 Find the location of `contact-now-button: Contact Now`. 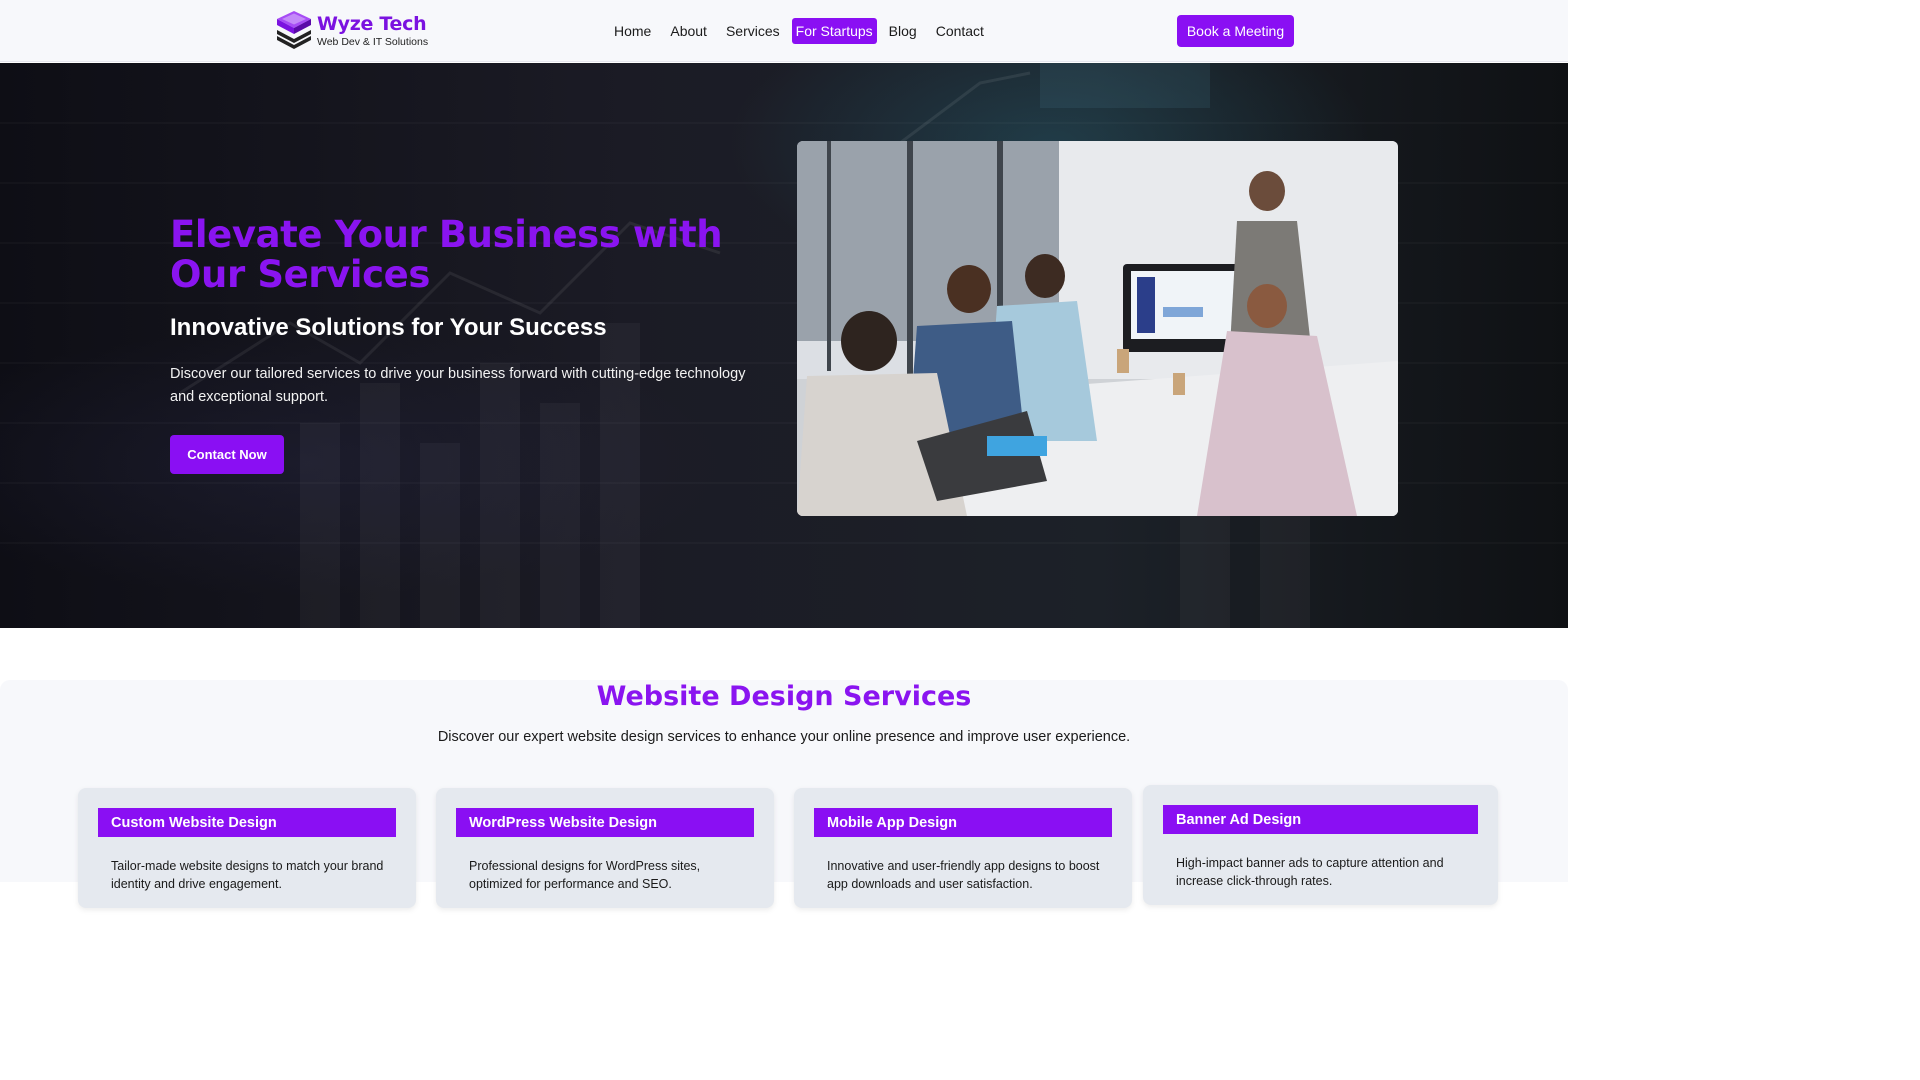

contact-now-button: Contact Now is located at coordinates (227, 454).